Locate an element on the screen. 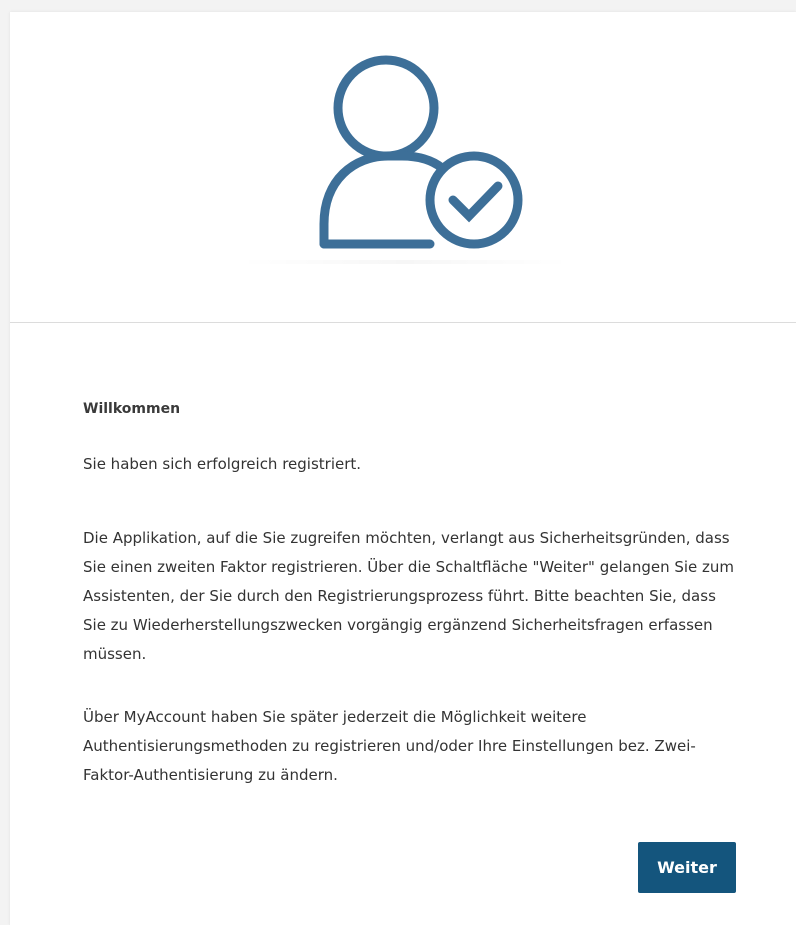  registered-message: Sie haben sich erfolgreich registriert. is located at coordinates (222, 464).